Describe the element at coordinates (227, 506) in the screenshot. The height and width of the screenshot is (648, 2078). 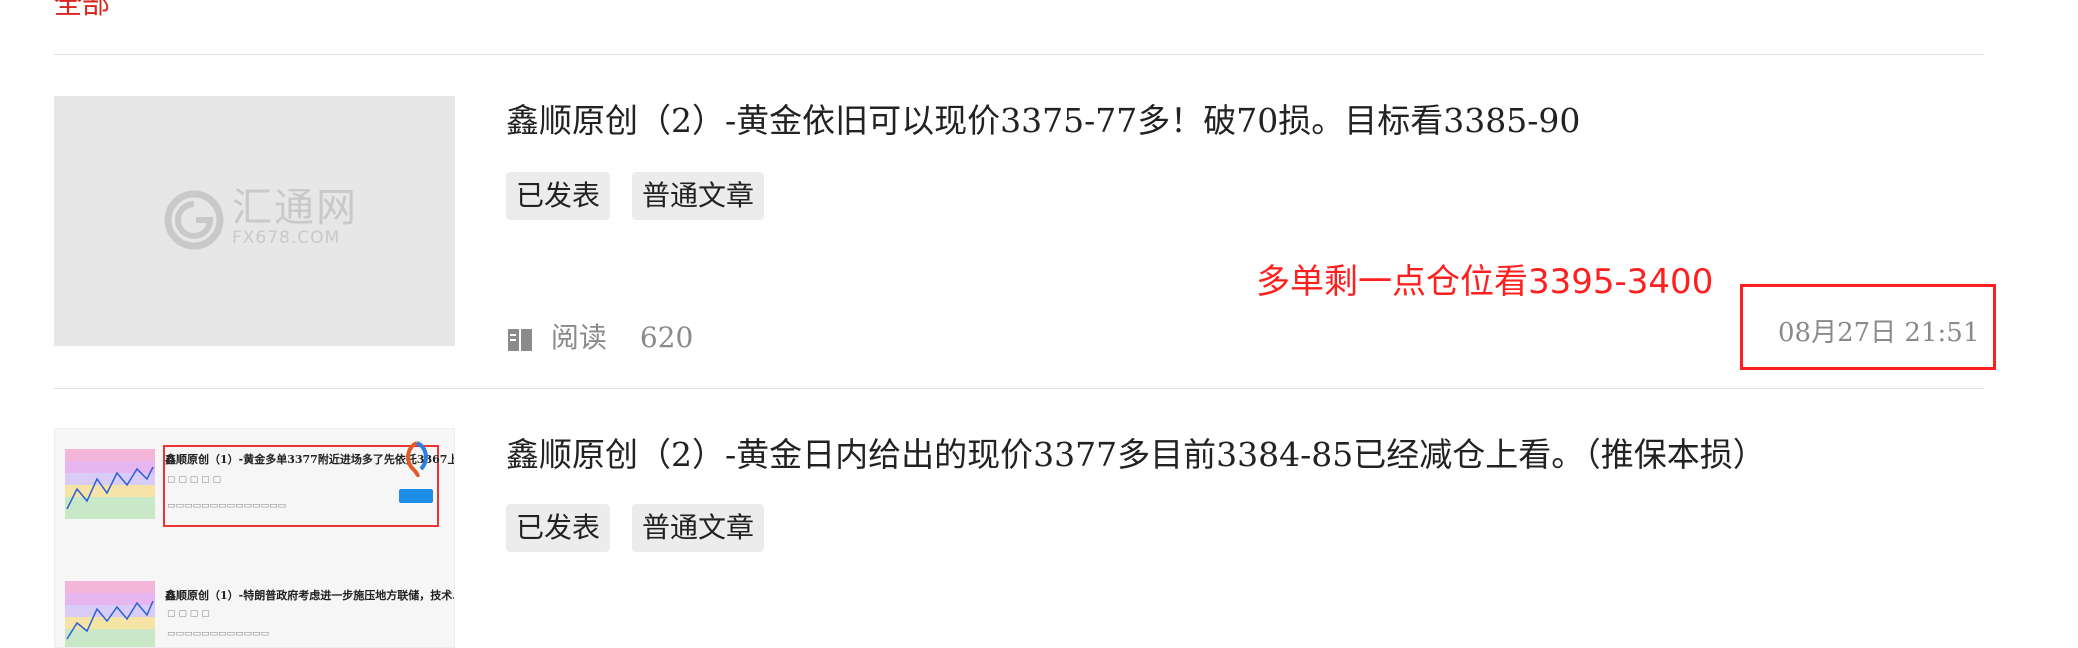
I see `mini-summary: ▭▭▭▭▭▭▭▭▭▭▭▭▭▭` at that location.